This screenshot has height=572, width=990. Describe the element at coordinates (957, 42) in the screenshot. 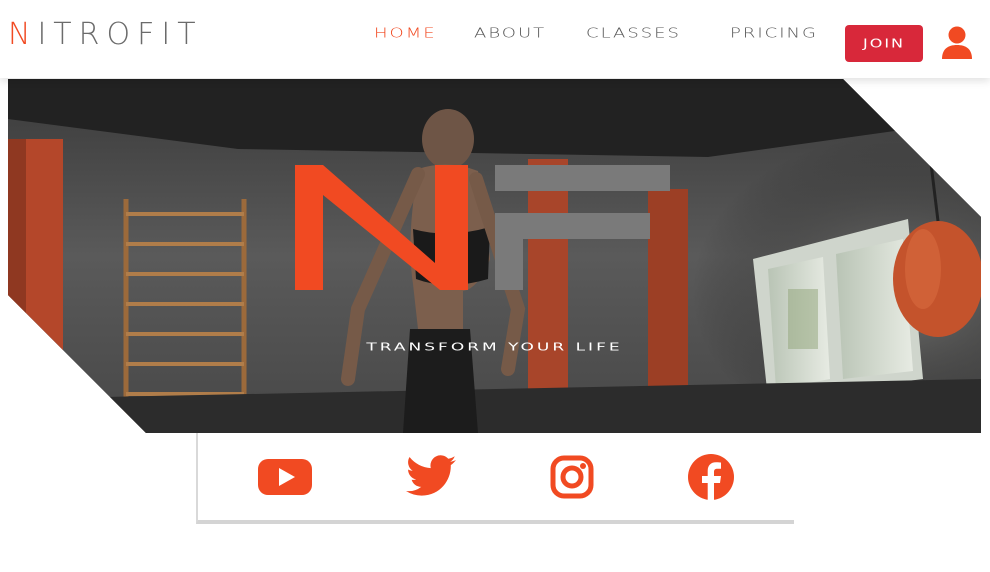

I see `user-icon` at that location.